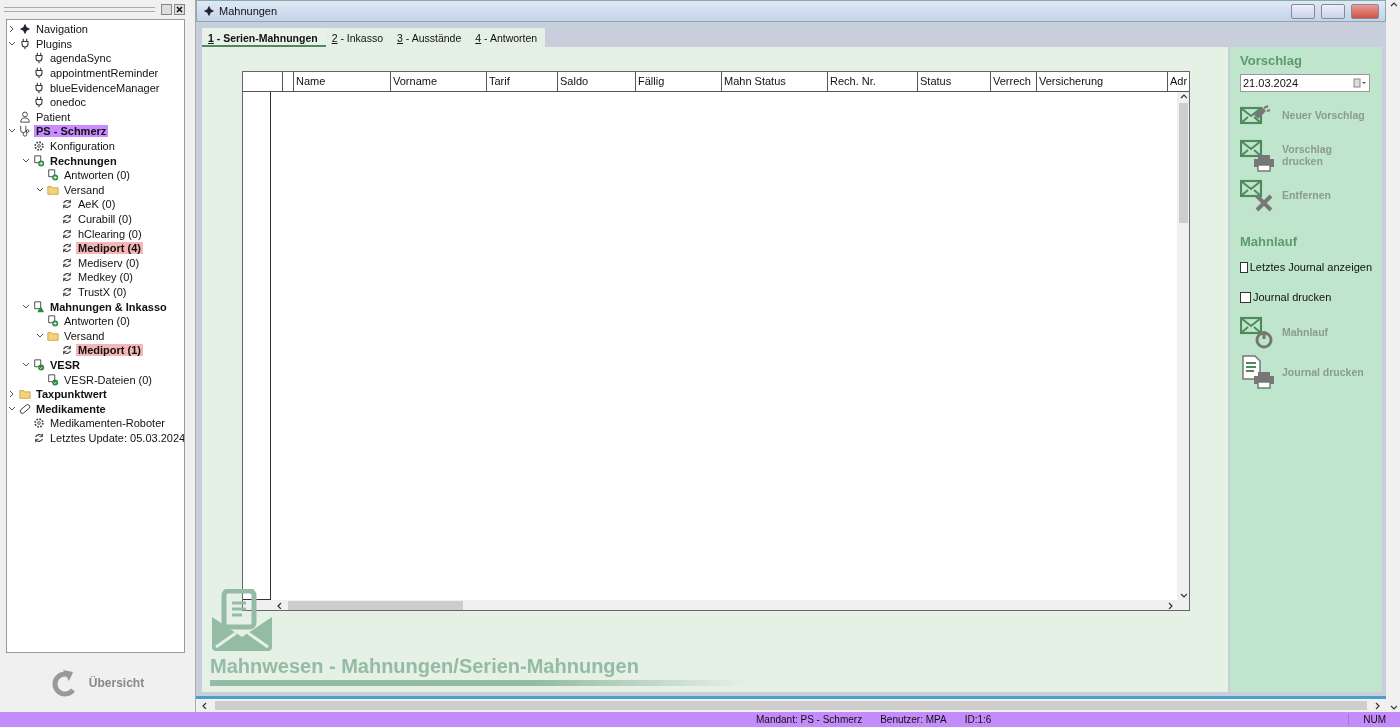 The height and width of the screenshot is (727, 1400). I want to click on envelope-document-icon, so click(242, 621).